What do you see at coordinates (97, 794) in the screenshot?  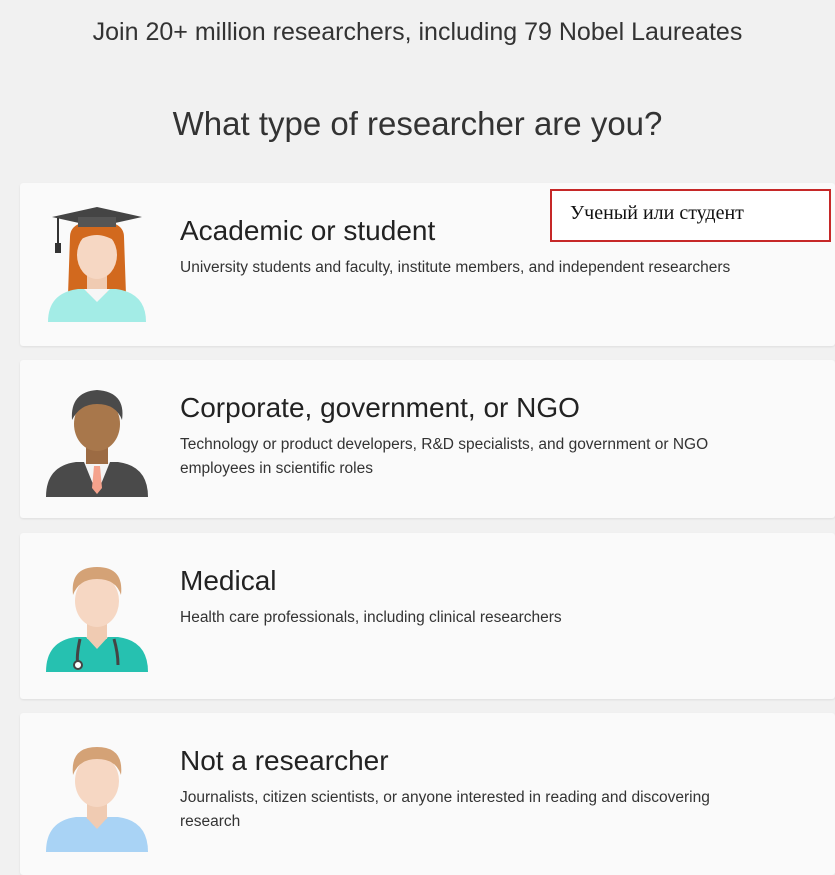 I see `person-avatar-icon` at bounding box center [97, 794].